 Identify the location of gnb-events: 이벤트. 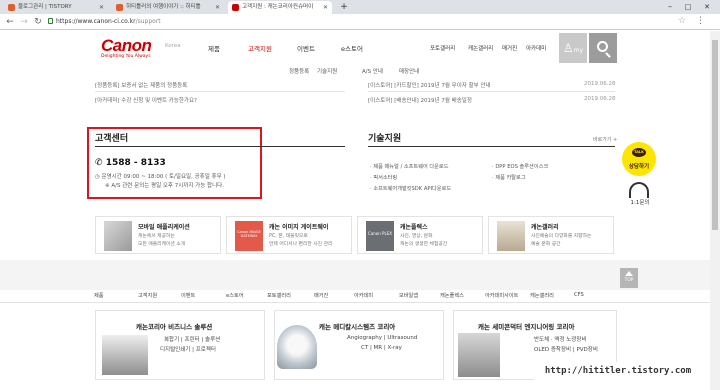
(306, 48).